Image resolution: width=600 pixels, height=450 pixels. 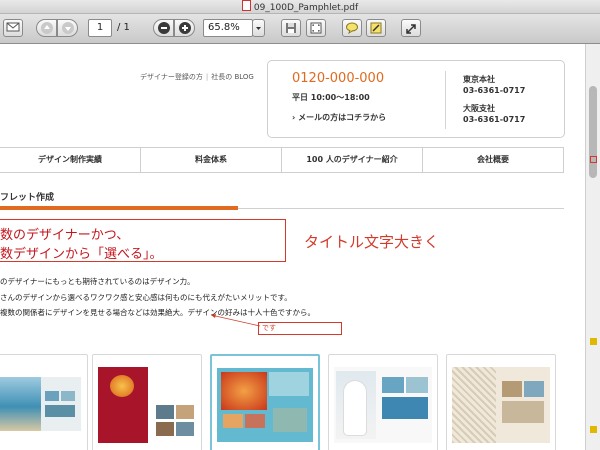 What do you see at coordinates (65, 235) in the screenshot?
I see `headline-line-1: 数のデザイナーかつ、` at bounding box center [65, 235].